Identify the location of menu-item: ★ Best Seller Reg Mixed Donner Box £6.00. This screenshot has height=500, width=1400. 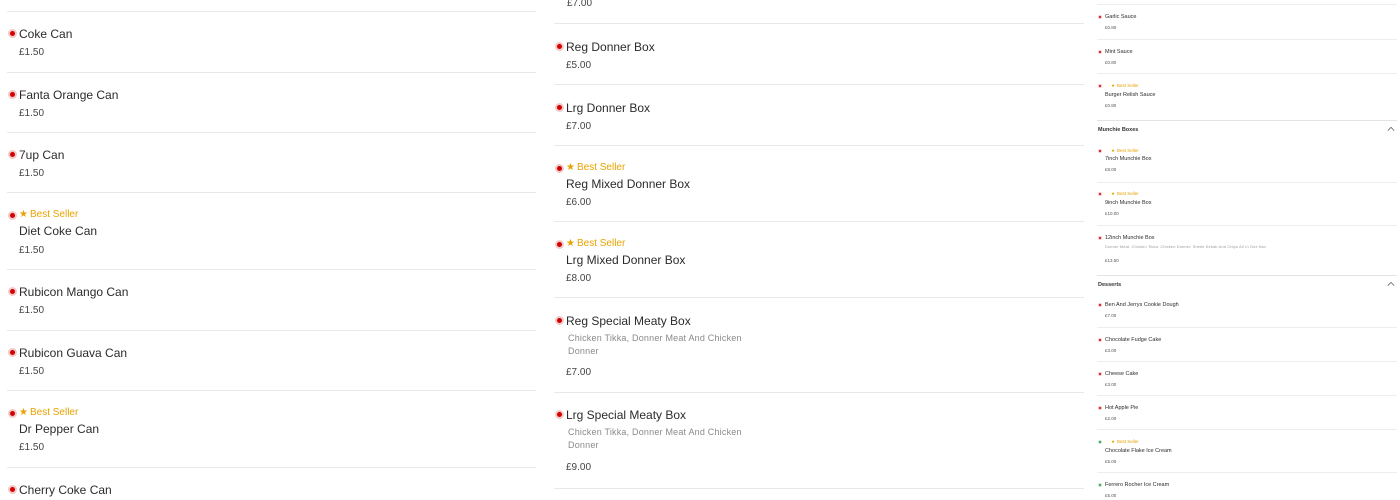
(819, 183).